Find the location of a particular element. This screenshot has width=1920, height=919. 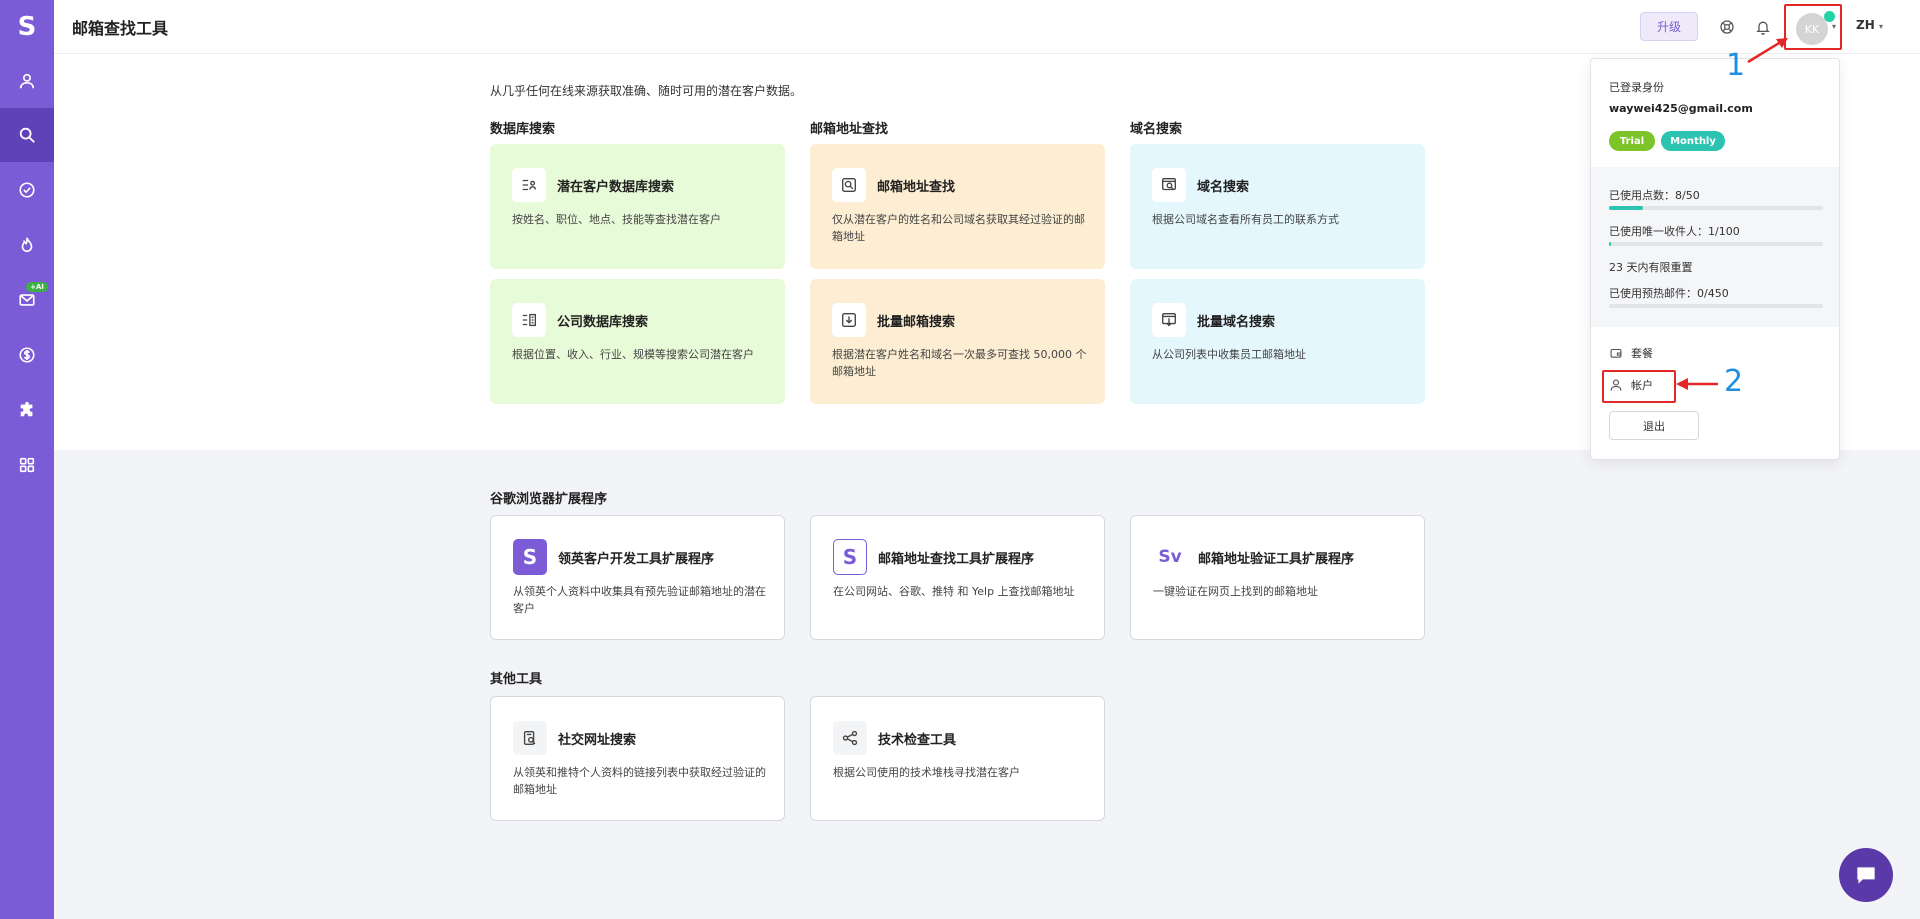

language-selector: ZH ▾ is located at coordinates (1869, 25).